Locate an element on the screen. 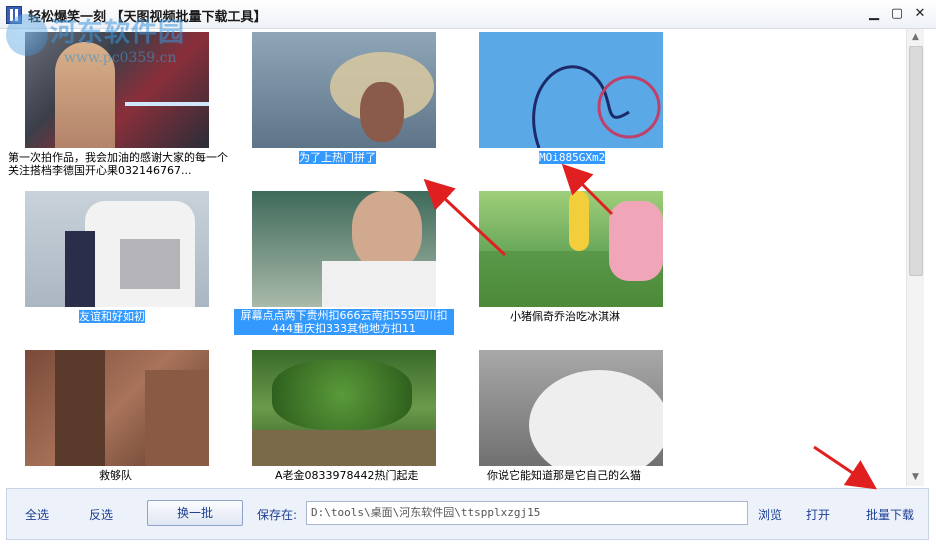 This screenshot has height=545, width=936. maximize-button: ▢ is located at coordinates (897, 14).